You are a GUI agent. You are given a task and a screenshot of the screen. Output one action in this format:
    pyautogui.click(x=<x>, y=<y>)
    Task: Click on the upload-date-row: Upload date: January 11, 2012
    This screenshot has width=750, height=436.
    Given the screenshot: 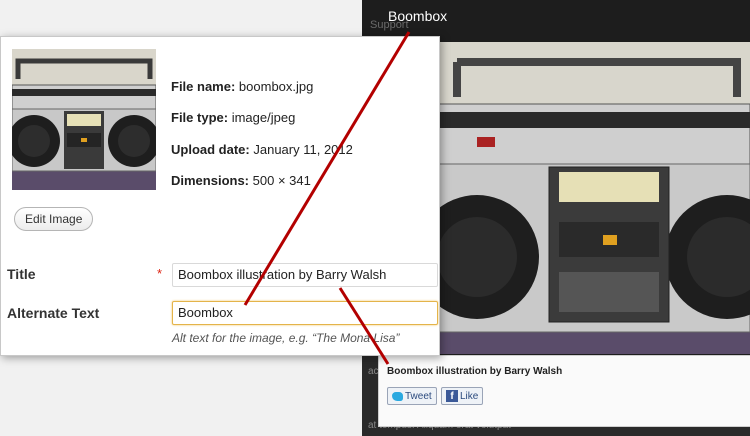 What is the action you would take?
    pyautogui.click(x=262, y=149)
    